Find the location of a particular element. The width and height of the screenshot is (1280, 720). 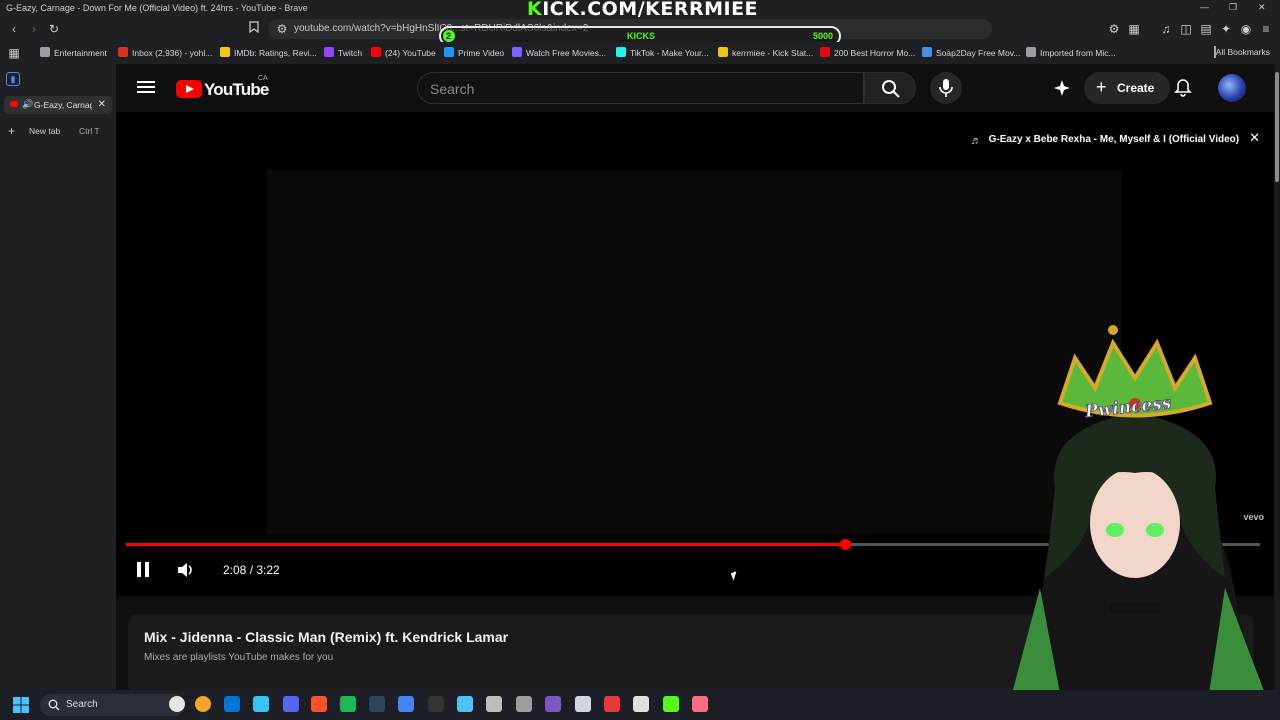

all-bookmarks-button: All Bookmarks is located at coordinates (1241, 52).